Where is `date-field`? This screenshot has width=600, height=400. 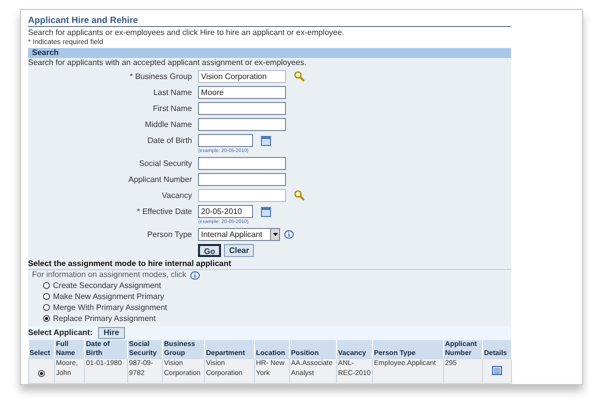 date-field is located at coordinates (225, 140).